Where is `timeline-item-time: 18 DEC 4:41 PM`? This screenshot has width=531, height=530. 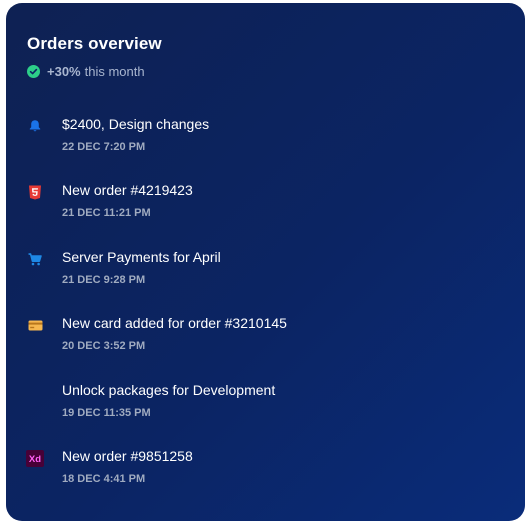
timeline-item-time: 18 DEC 4:41 PM is located at coordinates (104, 479).